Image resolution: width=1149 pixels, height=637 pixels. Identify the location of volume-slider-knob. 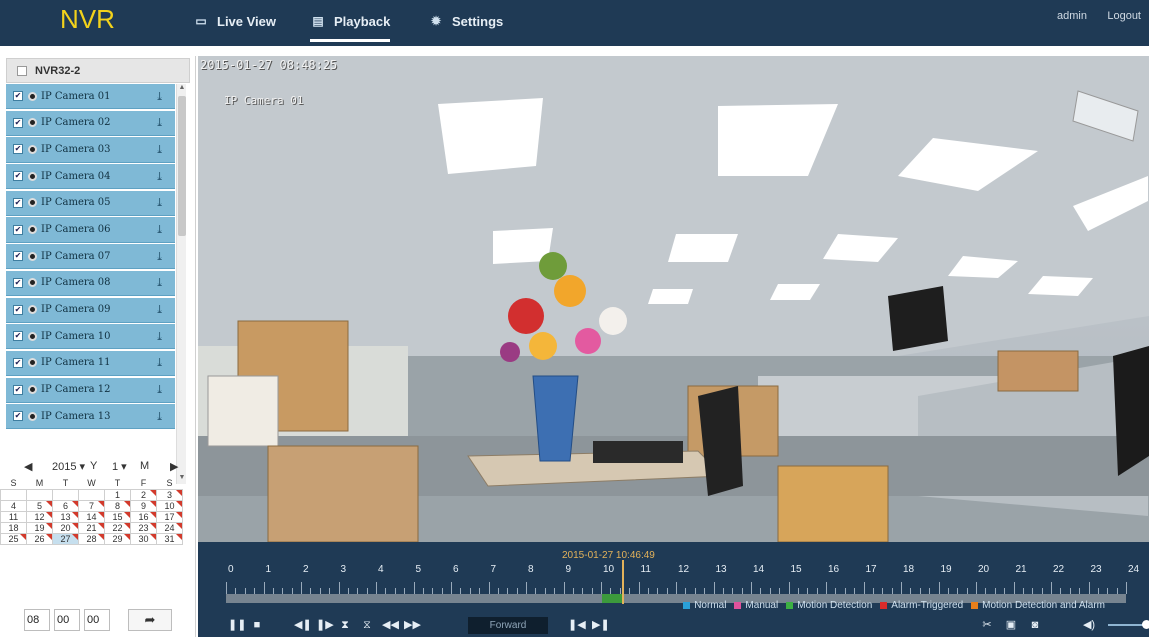
(1145, 624).